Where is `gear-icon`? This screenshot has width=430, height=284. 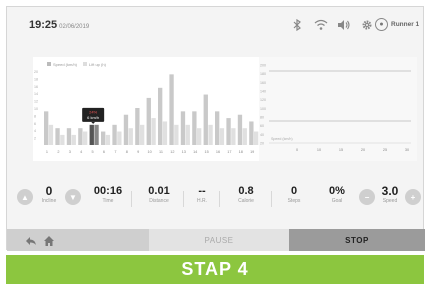
gear-icon is located at coordinates (367, 25).